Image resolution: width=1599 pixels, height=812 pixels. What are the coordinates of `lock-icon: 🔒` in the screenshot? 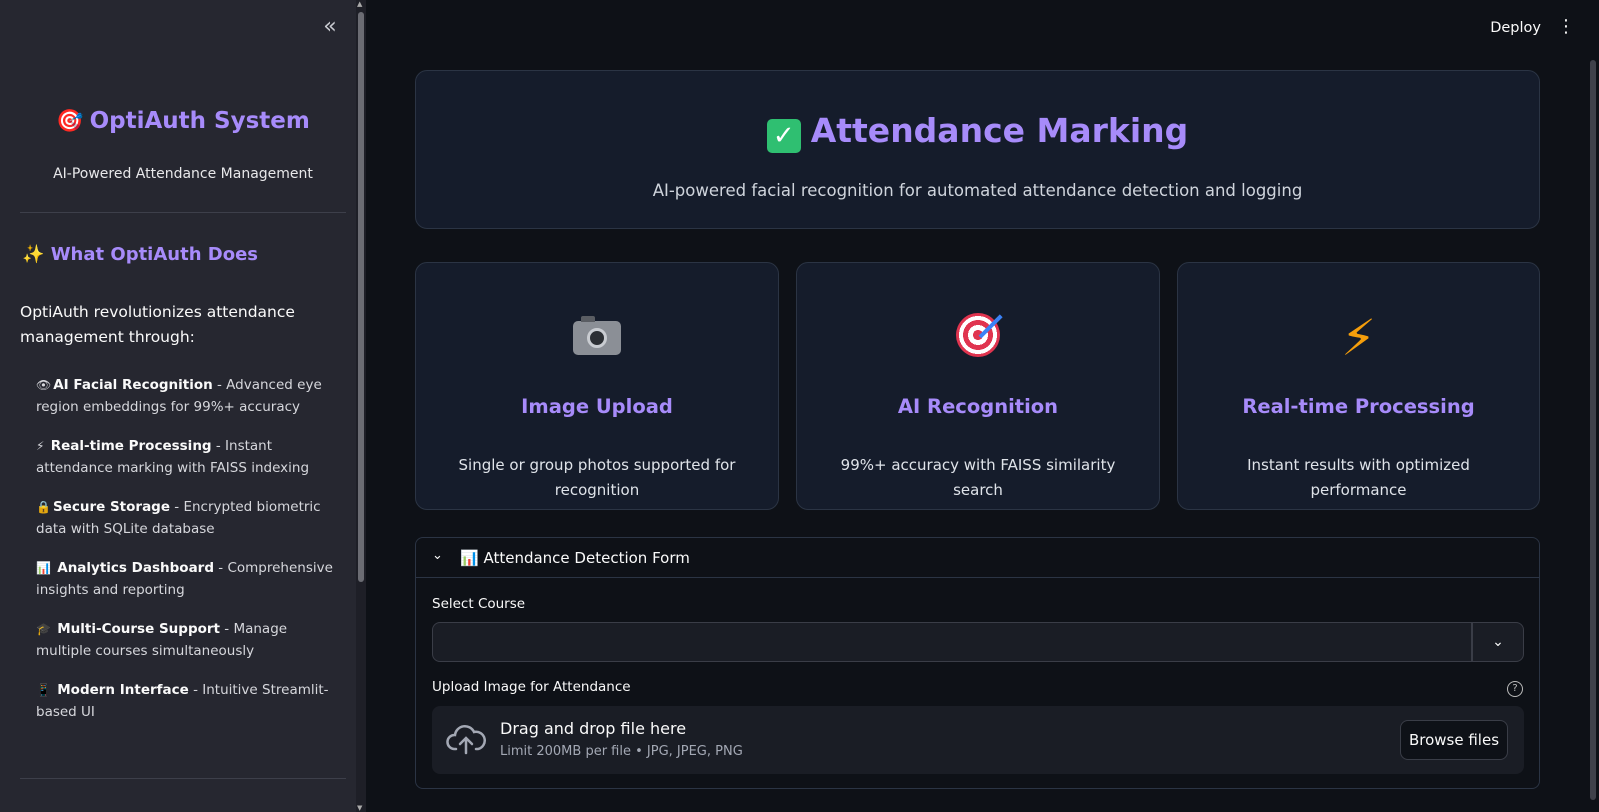 It's located at (43, 507).